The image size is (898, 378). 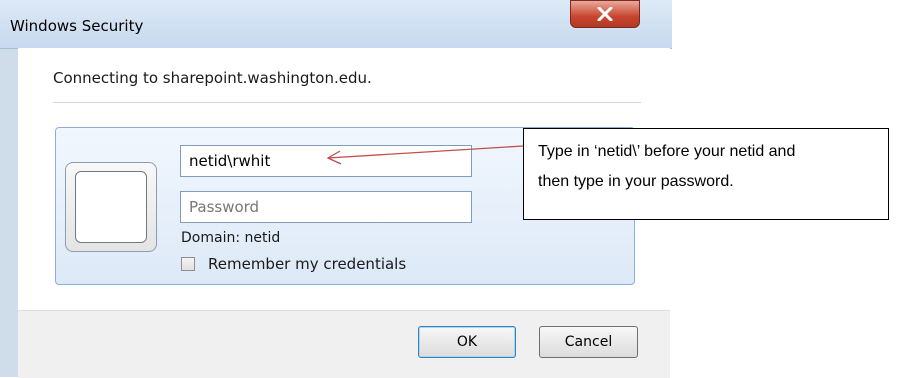 I want to click on domain-label: Domain: netid, so click(x=231, y=238).